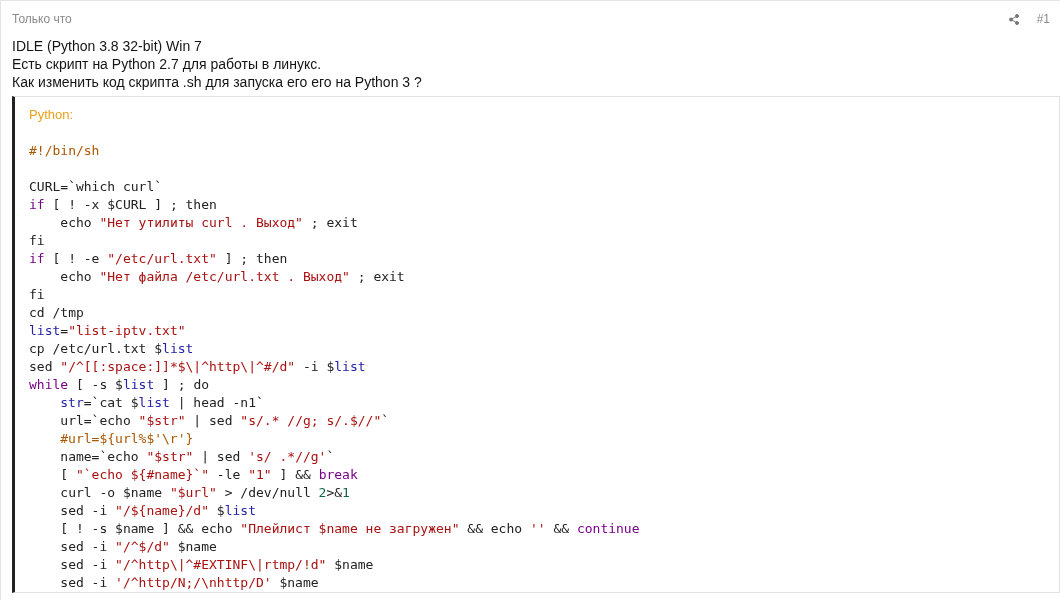 The width and height of the screenshot is (1060, 600). I want to click on post-text: IDLE (Python 3.8 32-bit) Win 7, so click(107, 46).